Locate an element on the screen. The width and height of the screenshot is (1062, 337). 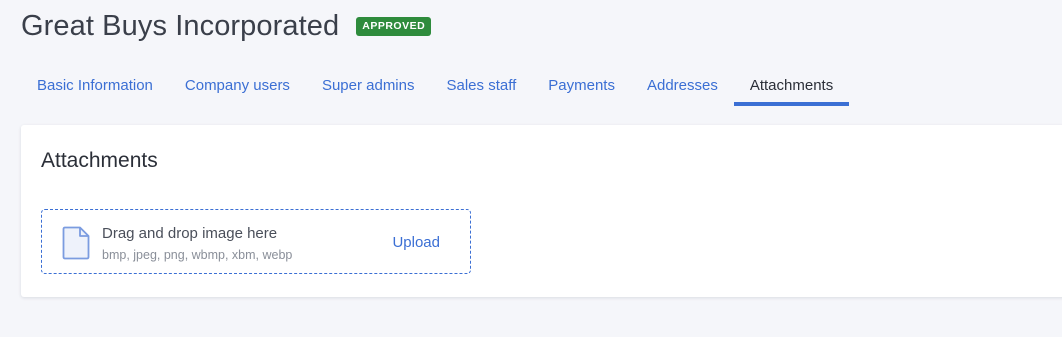
upload-button: Upload is located at coordinates (416, 243).